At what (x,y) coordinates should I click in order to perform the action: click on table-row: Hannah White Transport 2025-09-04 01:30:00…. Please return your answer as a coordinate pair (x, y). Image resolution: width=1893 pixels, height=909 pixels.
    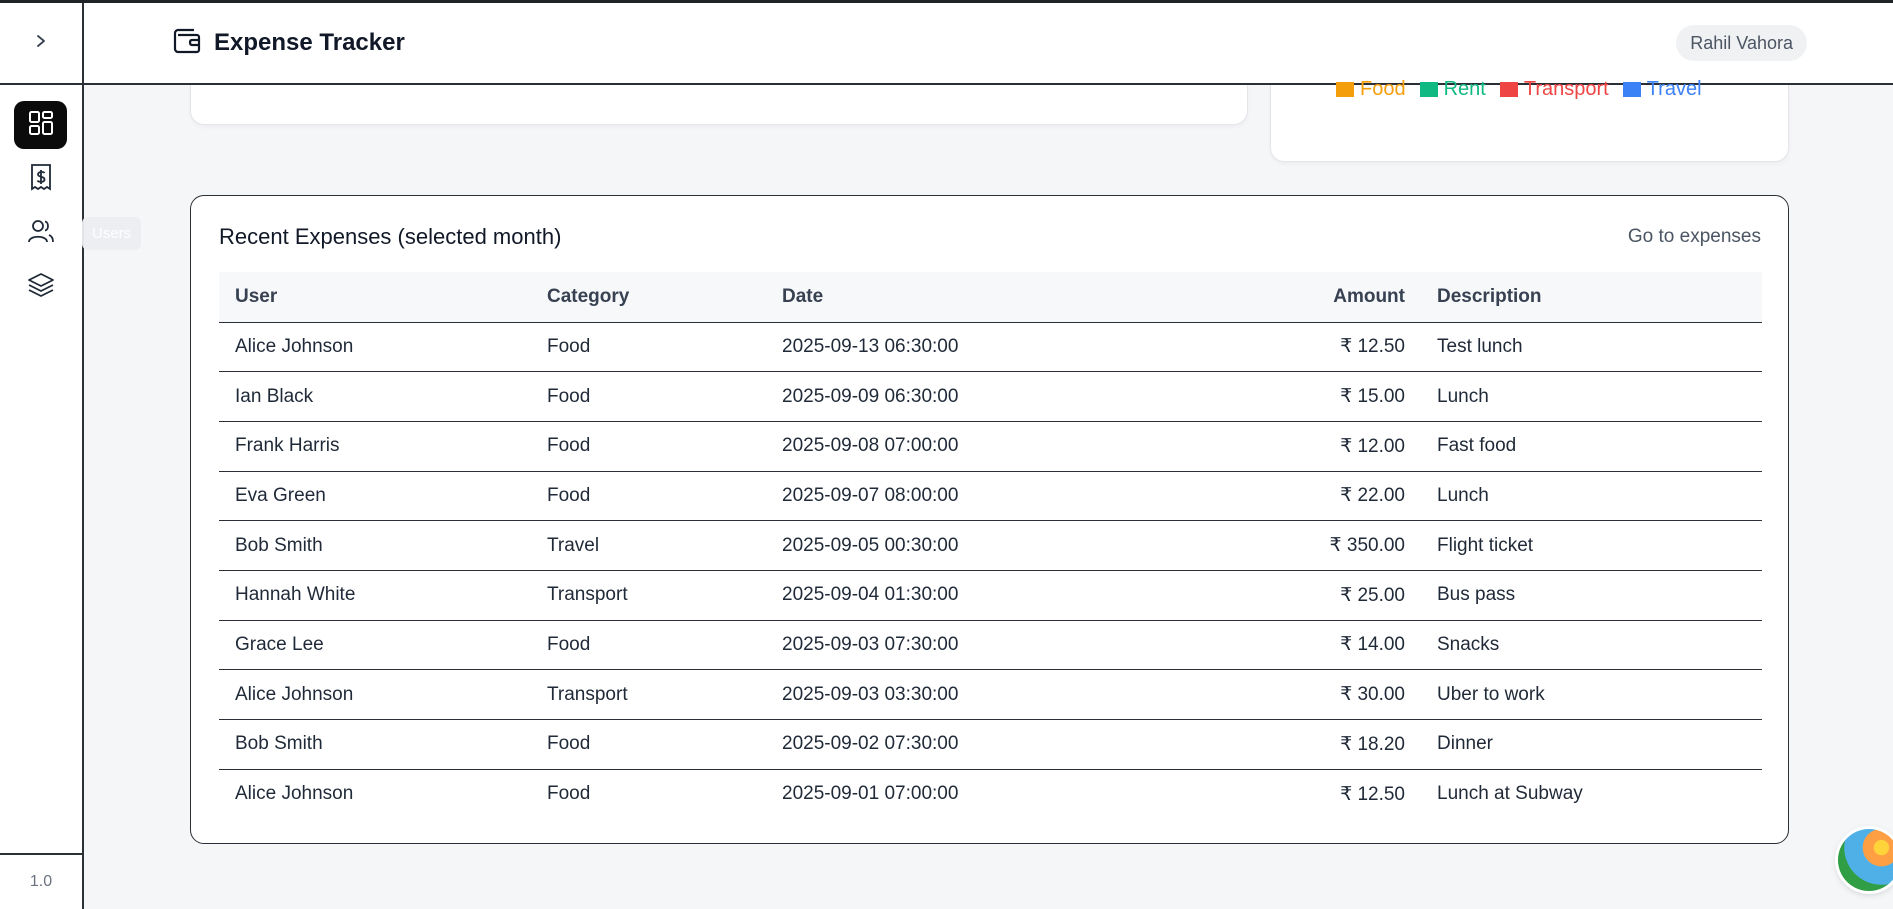
    Looking at the image, I should click on (990, 595).